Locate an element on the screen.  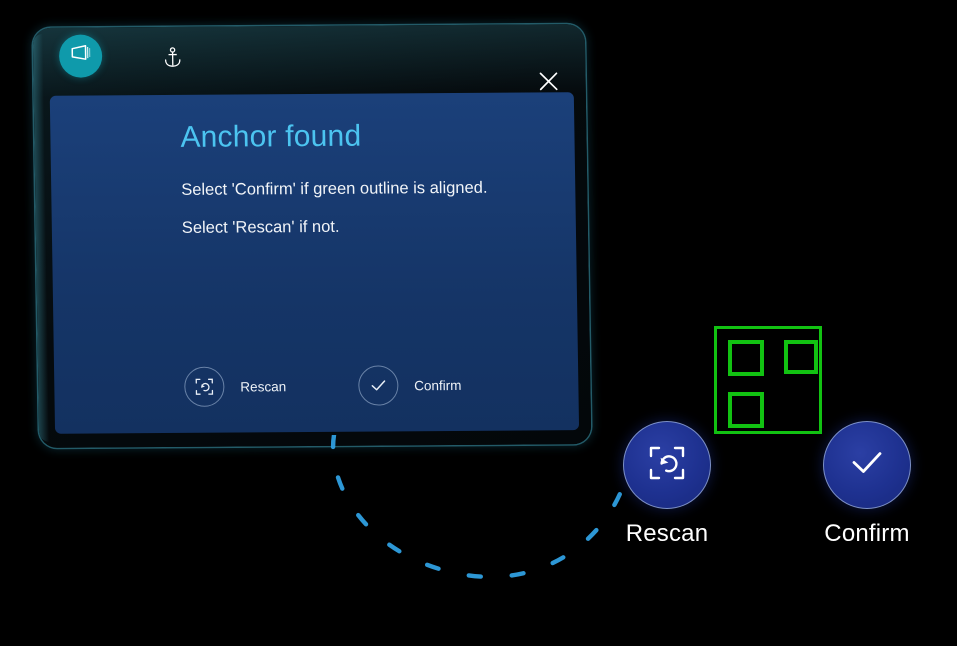
rescan-button-label: Rescan is located at coordinates (667, 533).